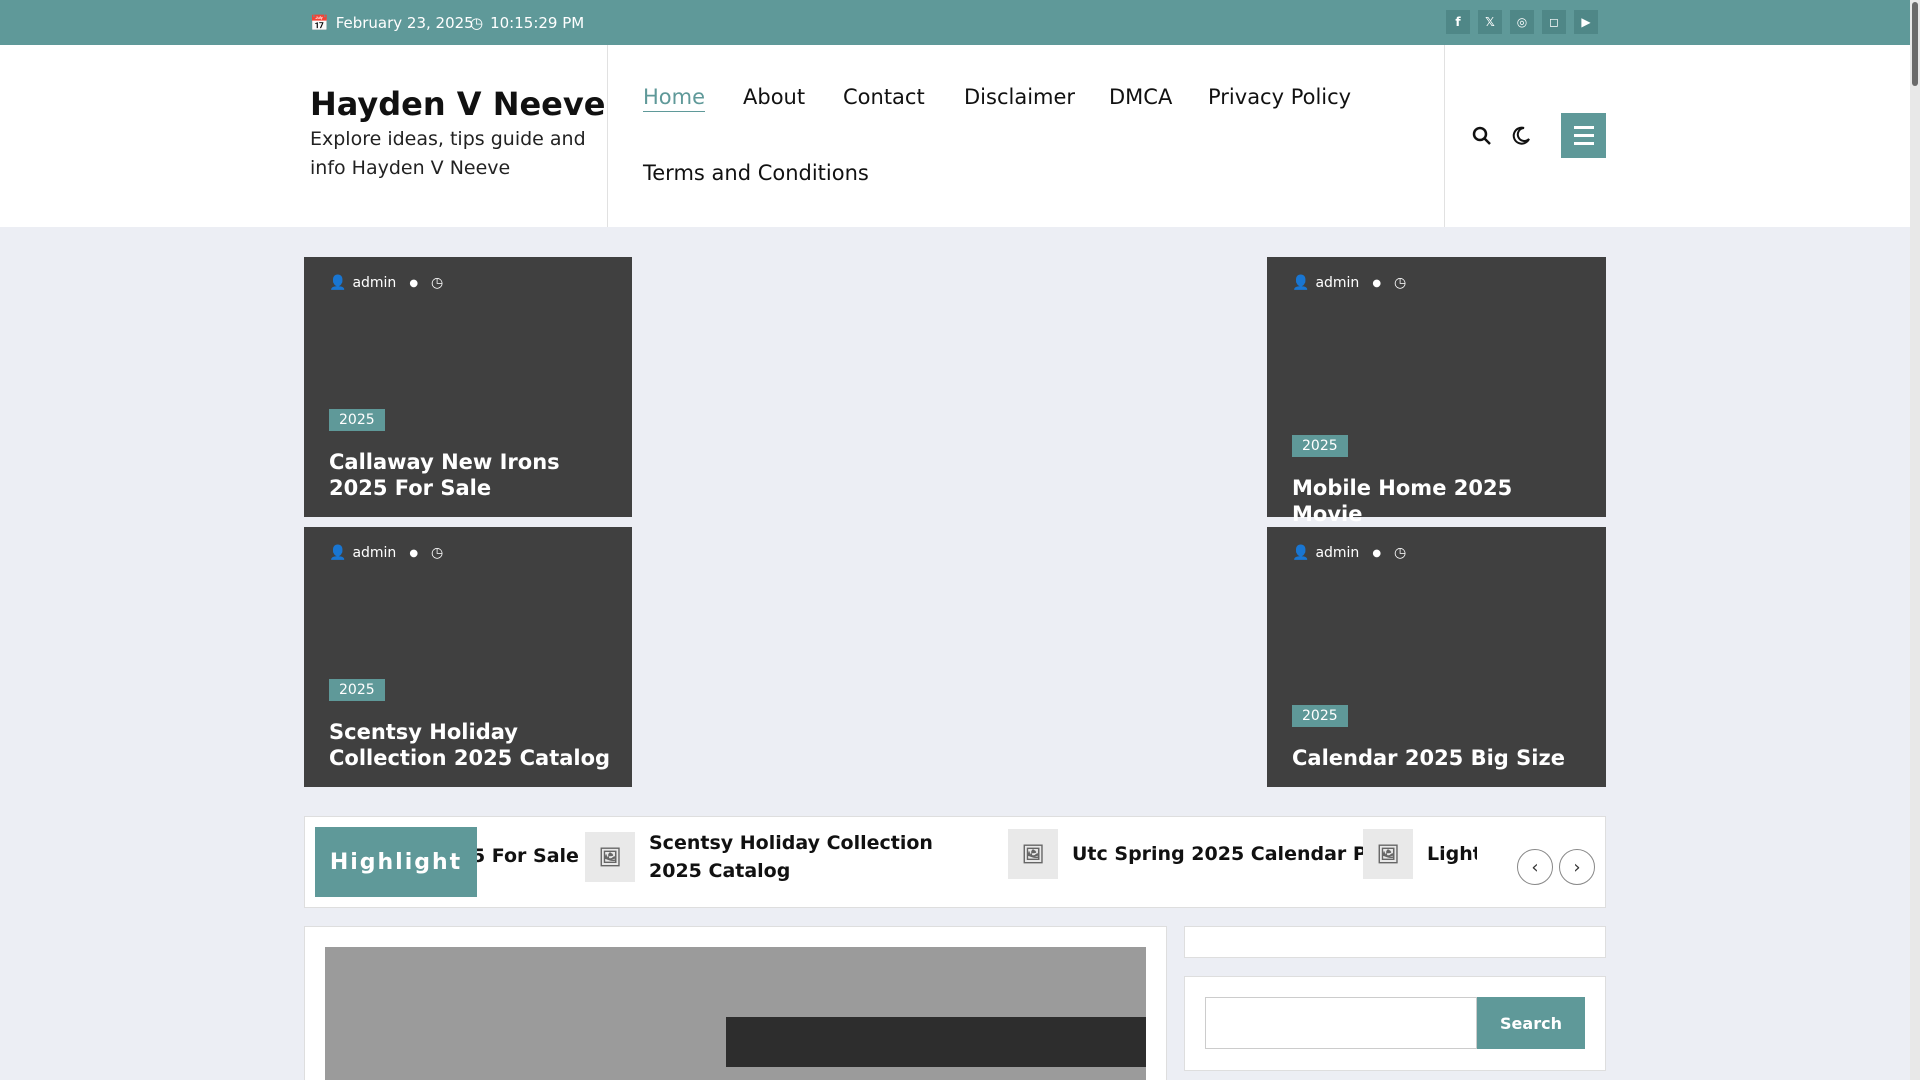  I want to click on instagram-icon: ◻, so click(1554, 22).